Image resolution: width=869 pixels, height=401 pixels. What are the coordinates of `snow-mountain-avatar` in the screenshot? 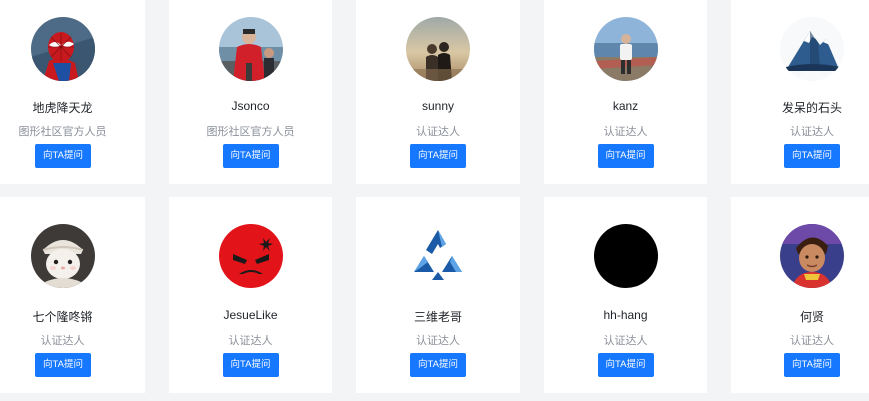 It's located at (812, 49).